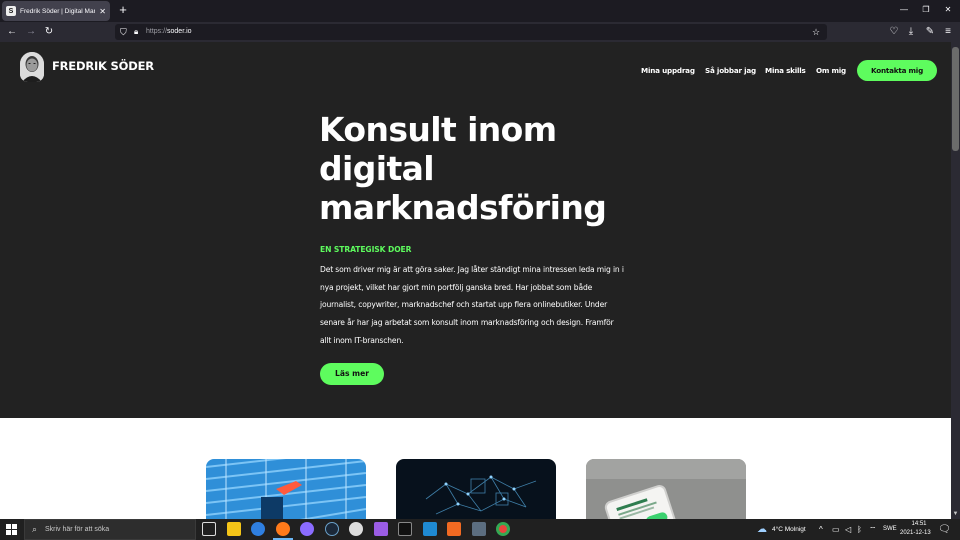 This screenshot has height=540, width=960. I want to click on back-icon: ←, so click(12, 32).